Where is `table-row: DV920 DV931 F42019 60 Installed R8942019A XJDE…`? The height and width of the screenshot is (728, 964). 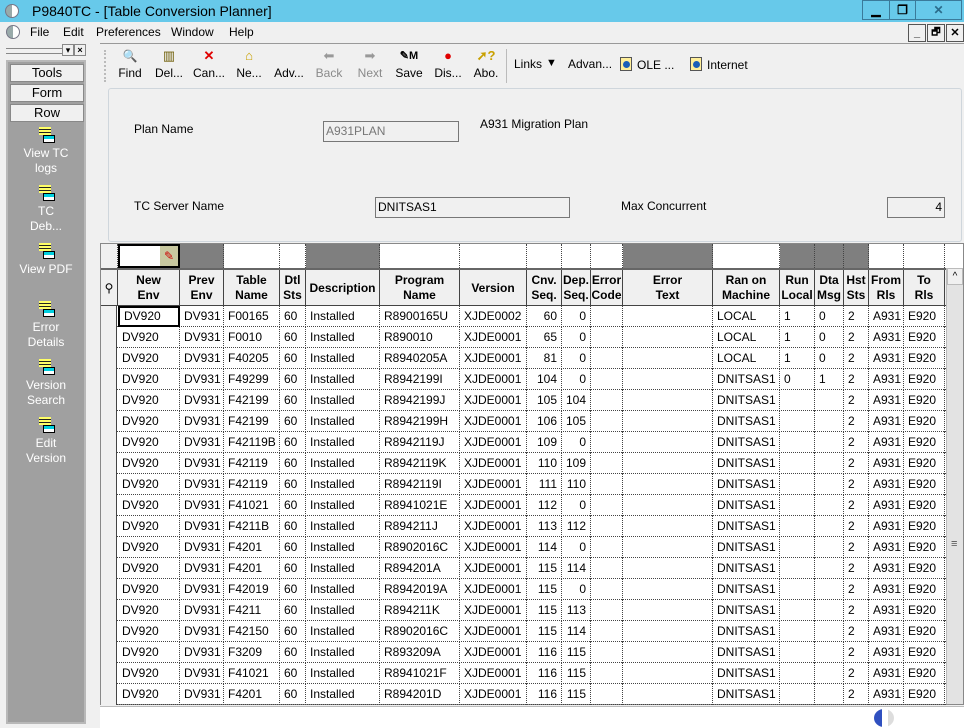 table-row: DV920 DV931 F42019 60 Installed R8942019A XJDE… is located at coordinates (523, 589).